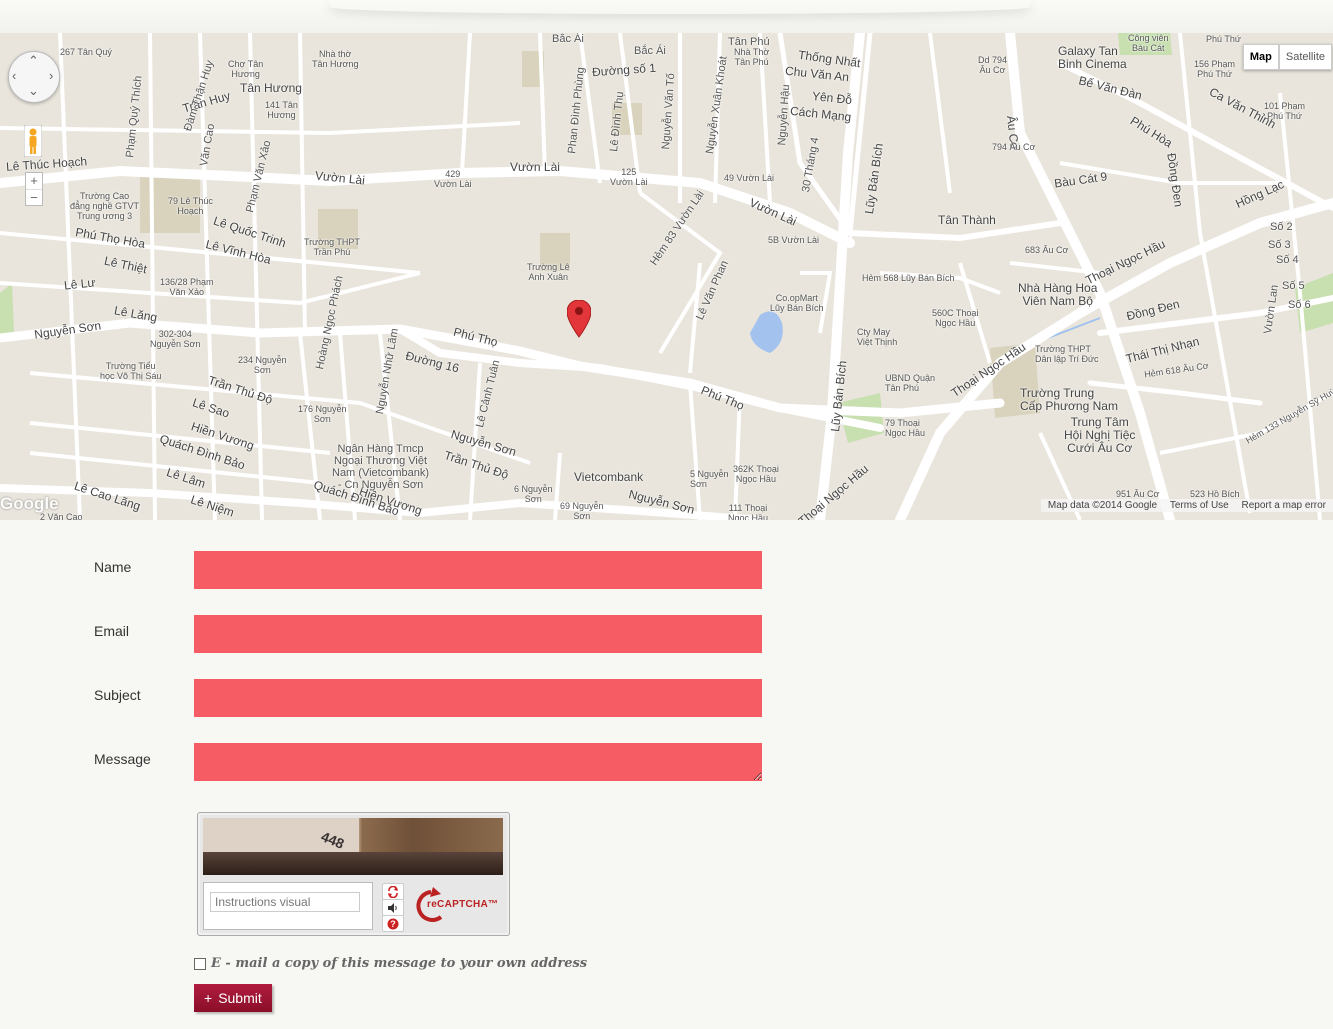  I want to click on map-label: 79 Lê Thúc Hoạch, so click(190, 206).